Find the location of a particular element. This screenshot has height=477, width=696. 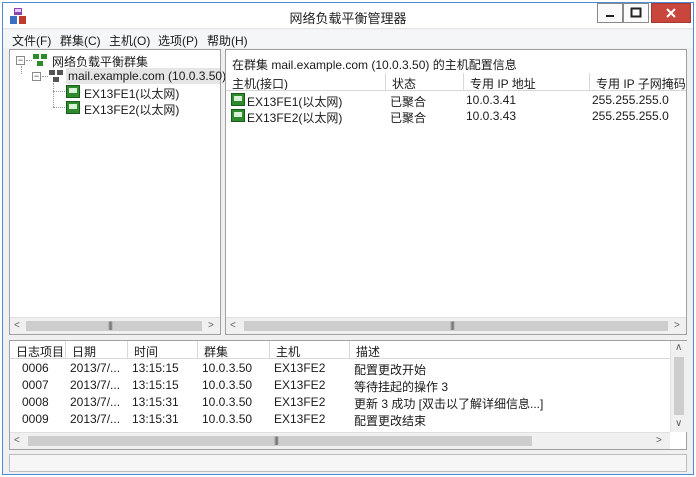

maximize-icon is located at coordinates (636, 12).